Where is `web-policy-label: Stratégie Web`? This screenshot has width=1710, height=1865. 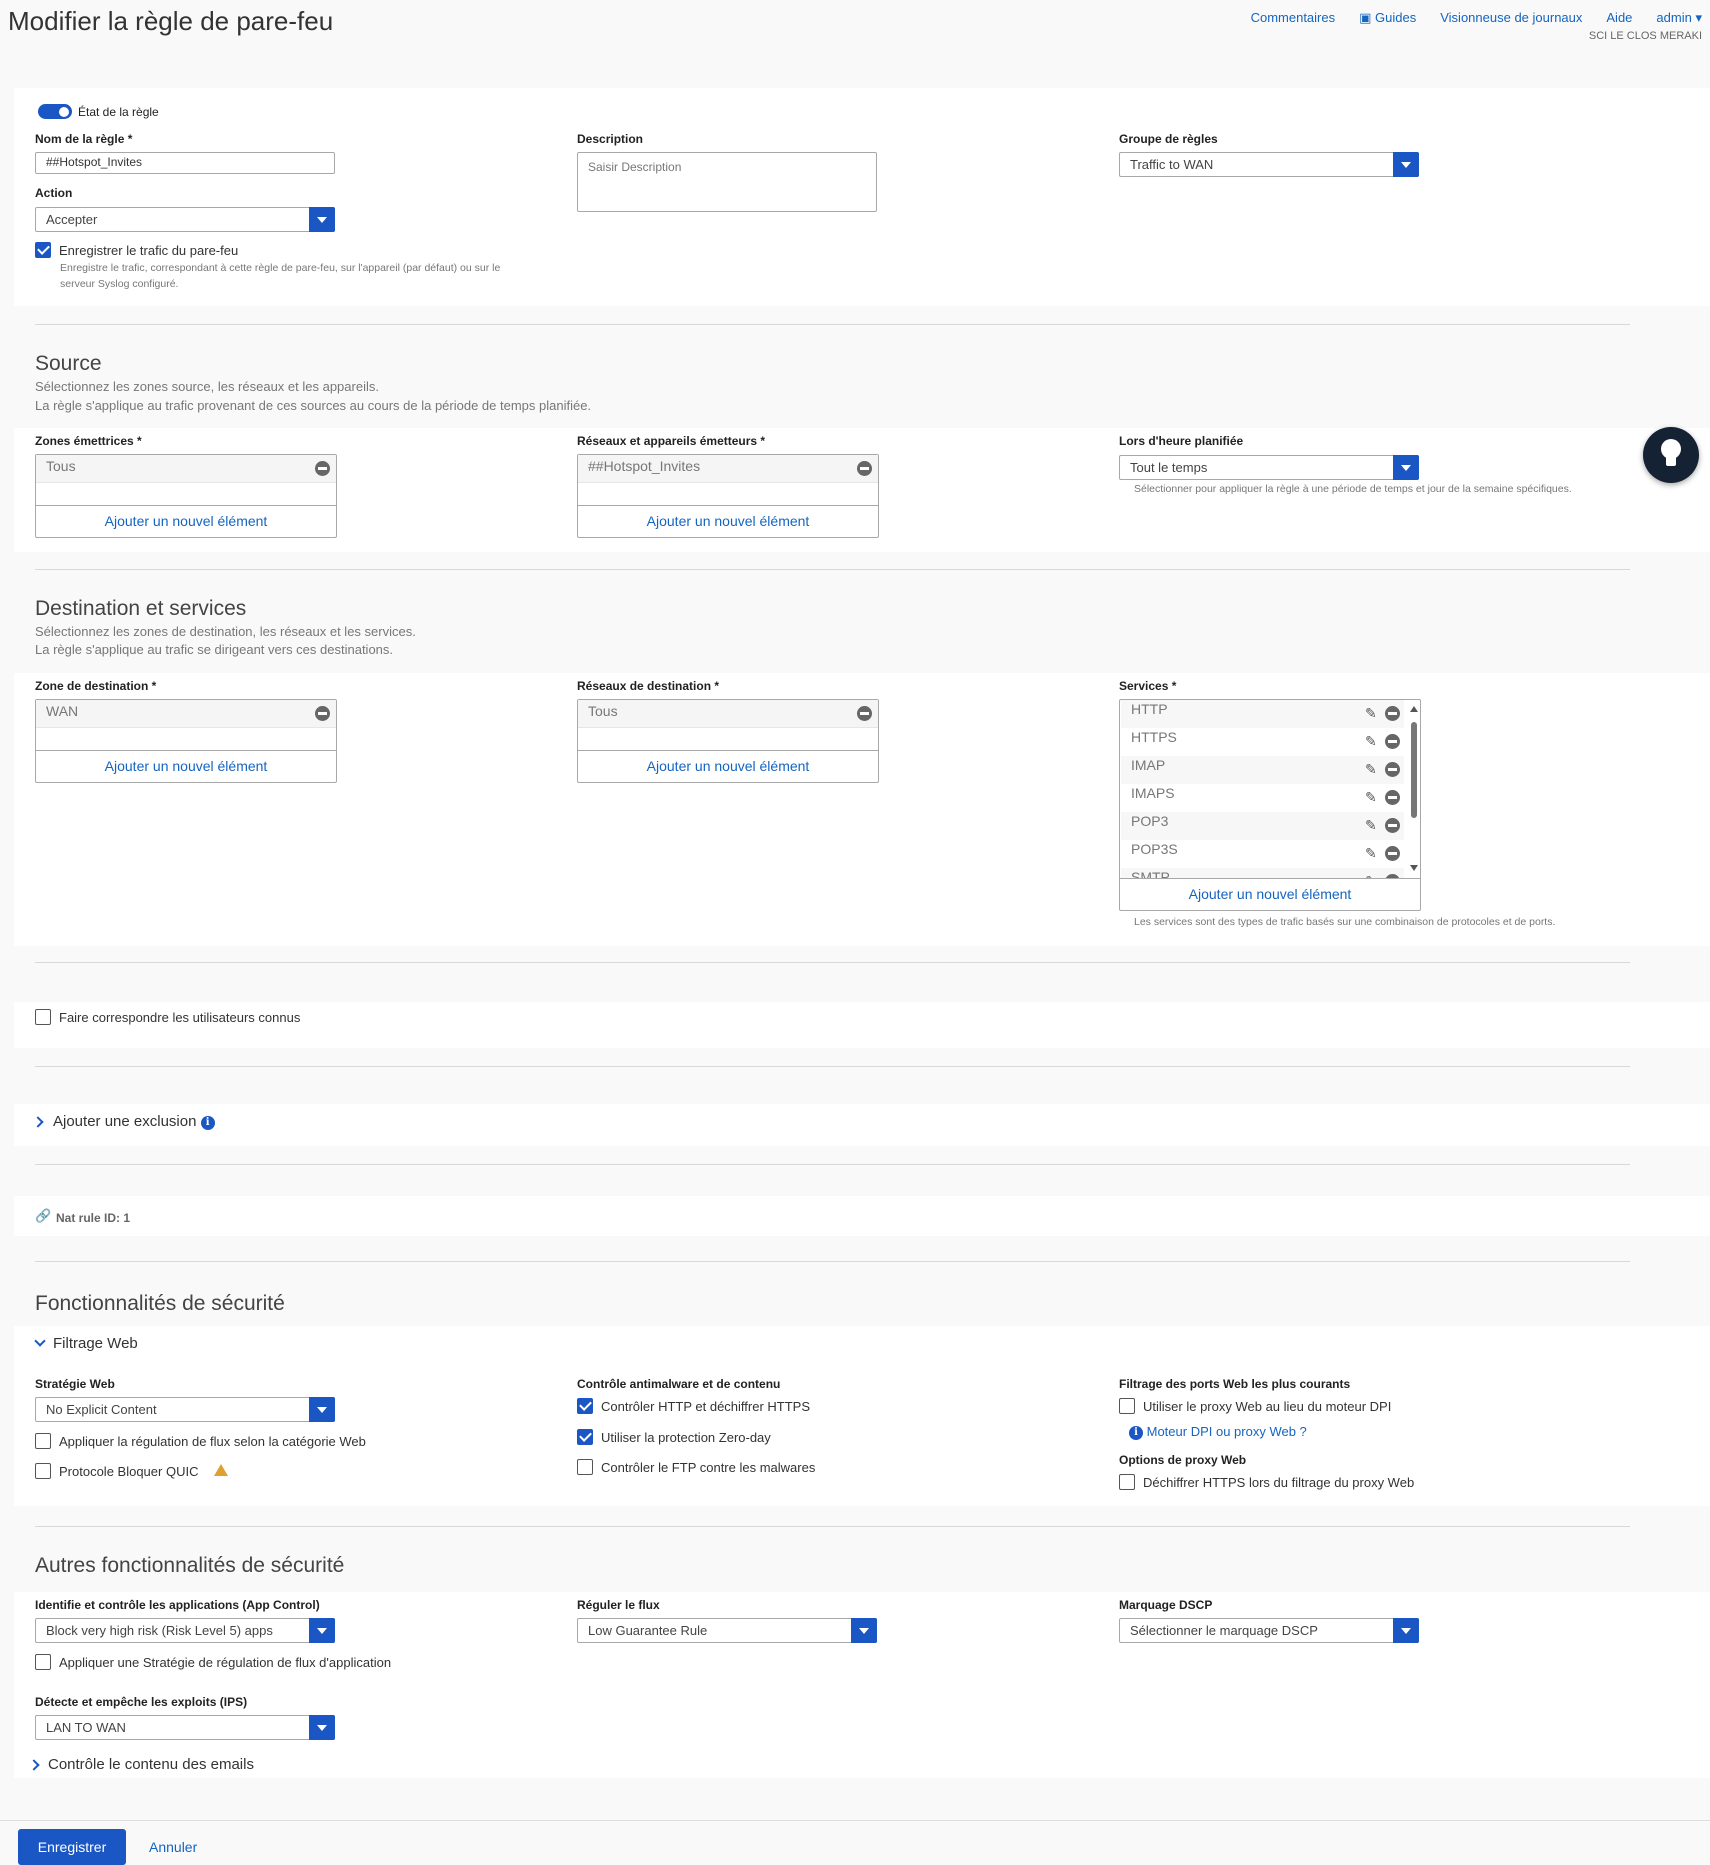 web-policy-label: Stratégie Web is located at coordinates (75, 1384).